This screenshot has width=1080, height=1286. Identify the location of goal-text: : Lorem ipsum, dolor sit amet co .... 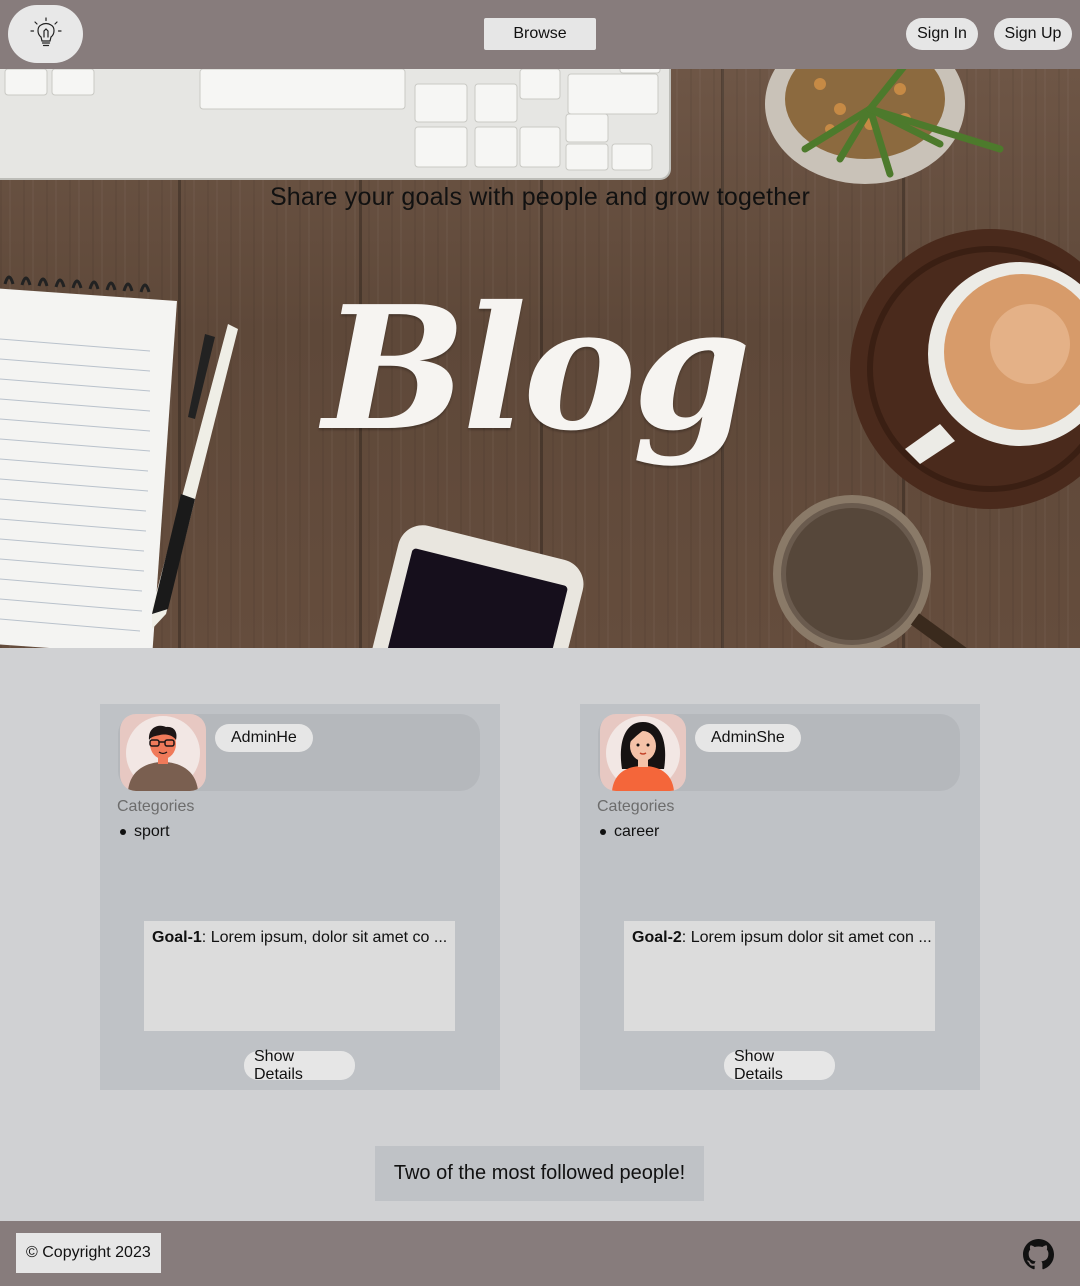
(324, 937).